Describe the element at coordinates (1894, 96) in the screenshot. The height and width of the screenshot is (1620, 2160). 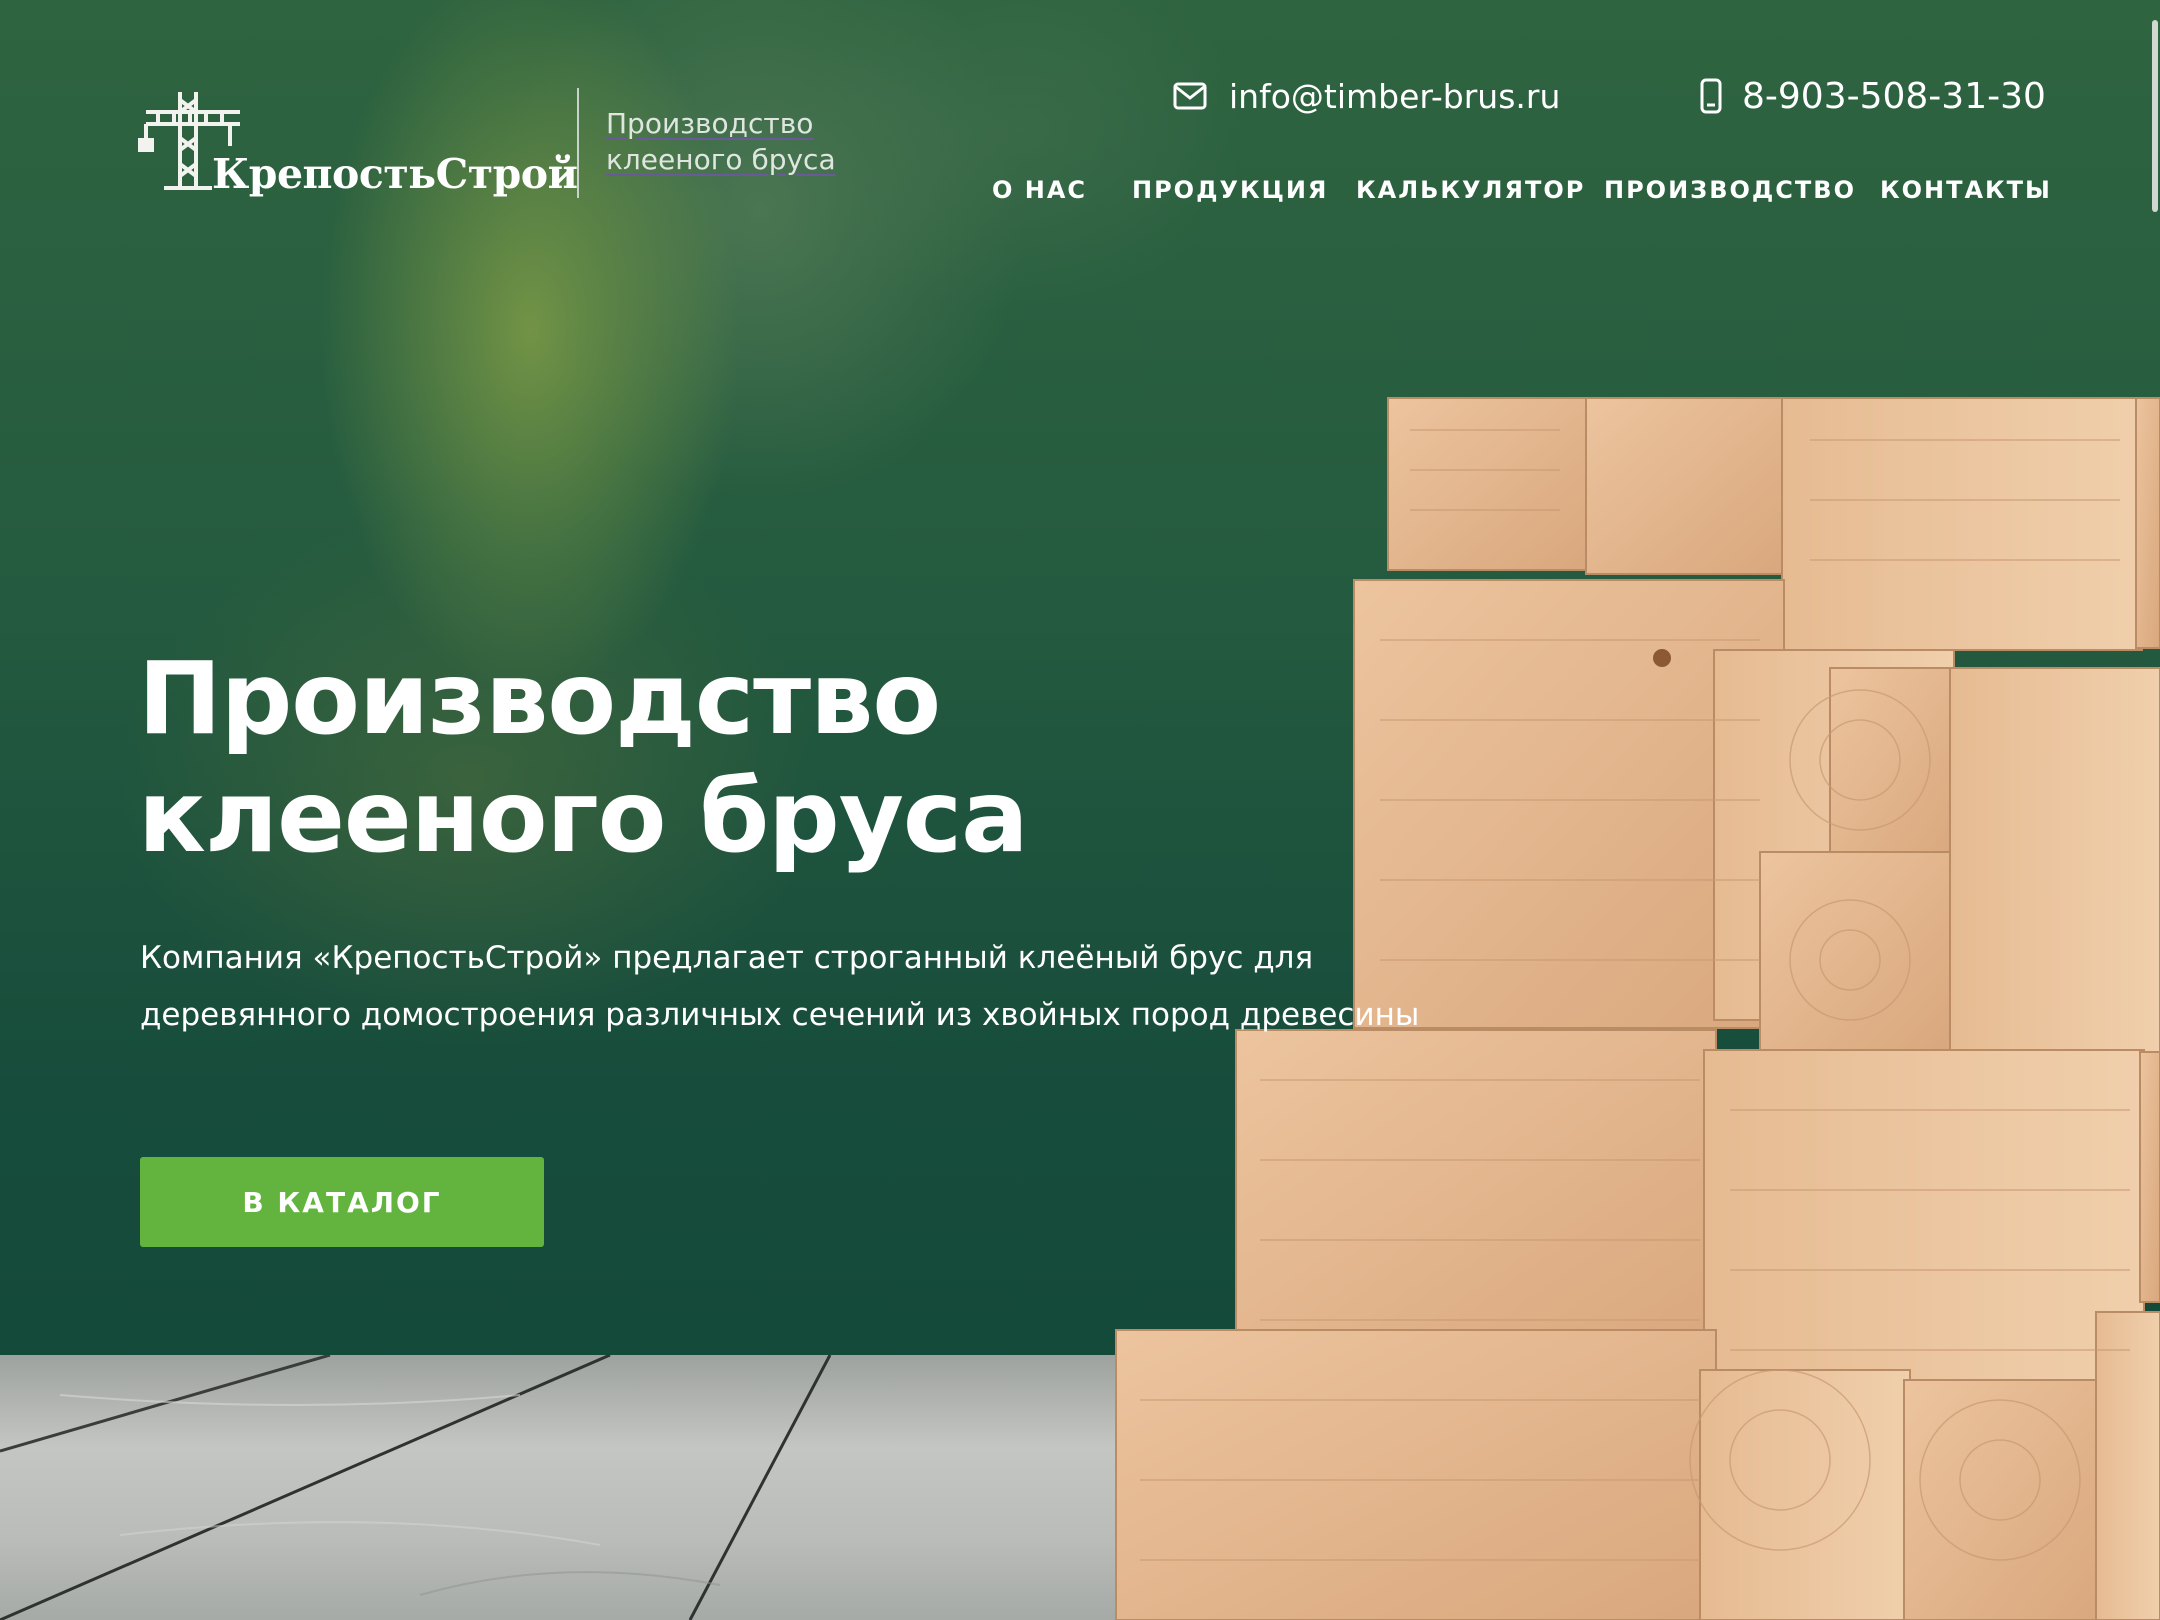
I see `phone-link: 8-903-508-31-30` at that location.